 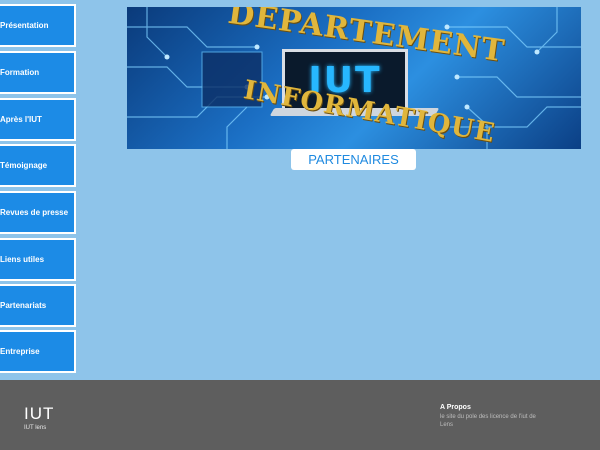 I want to click on footer-logo: IUT, so click(x=39, y=414).